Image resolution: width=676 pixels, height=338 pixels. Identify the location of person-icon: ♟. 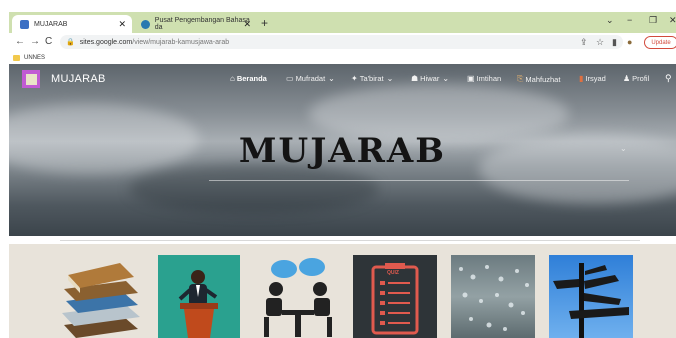
(627, 78).